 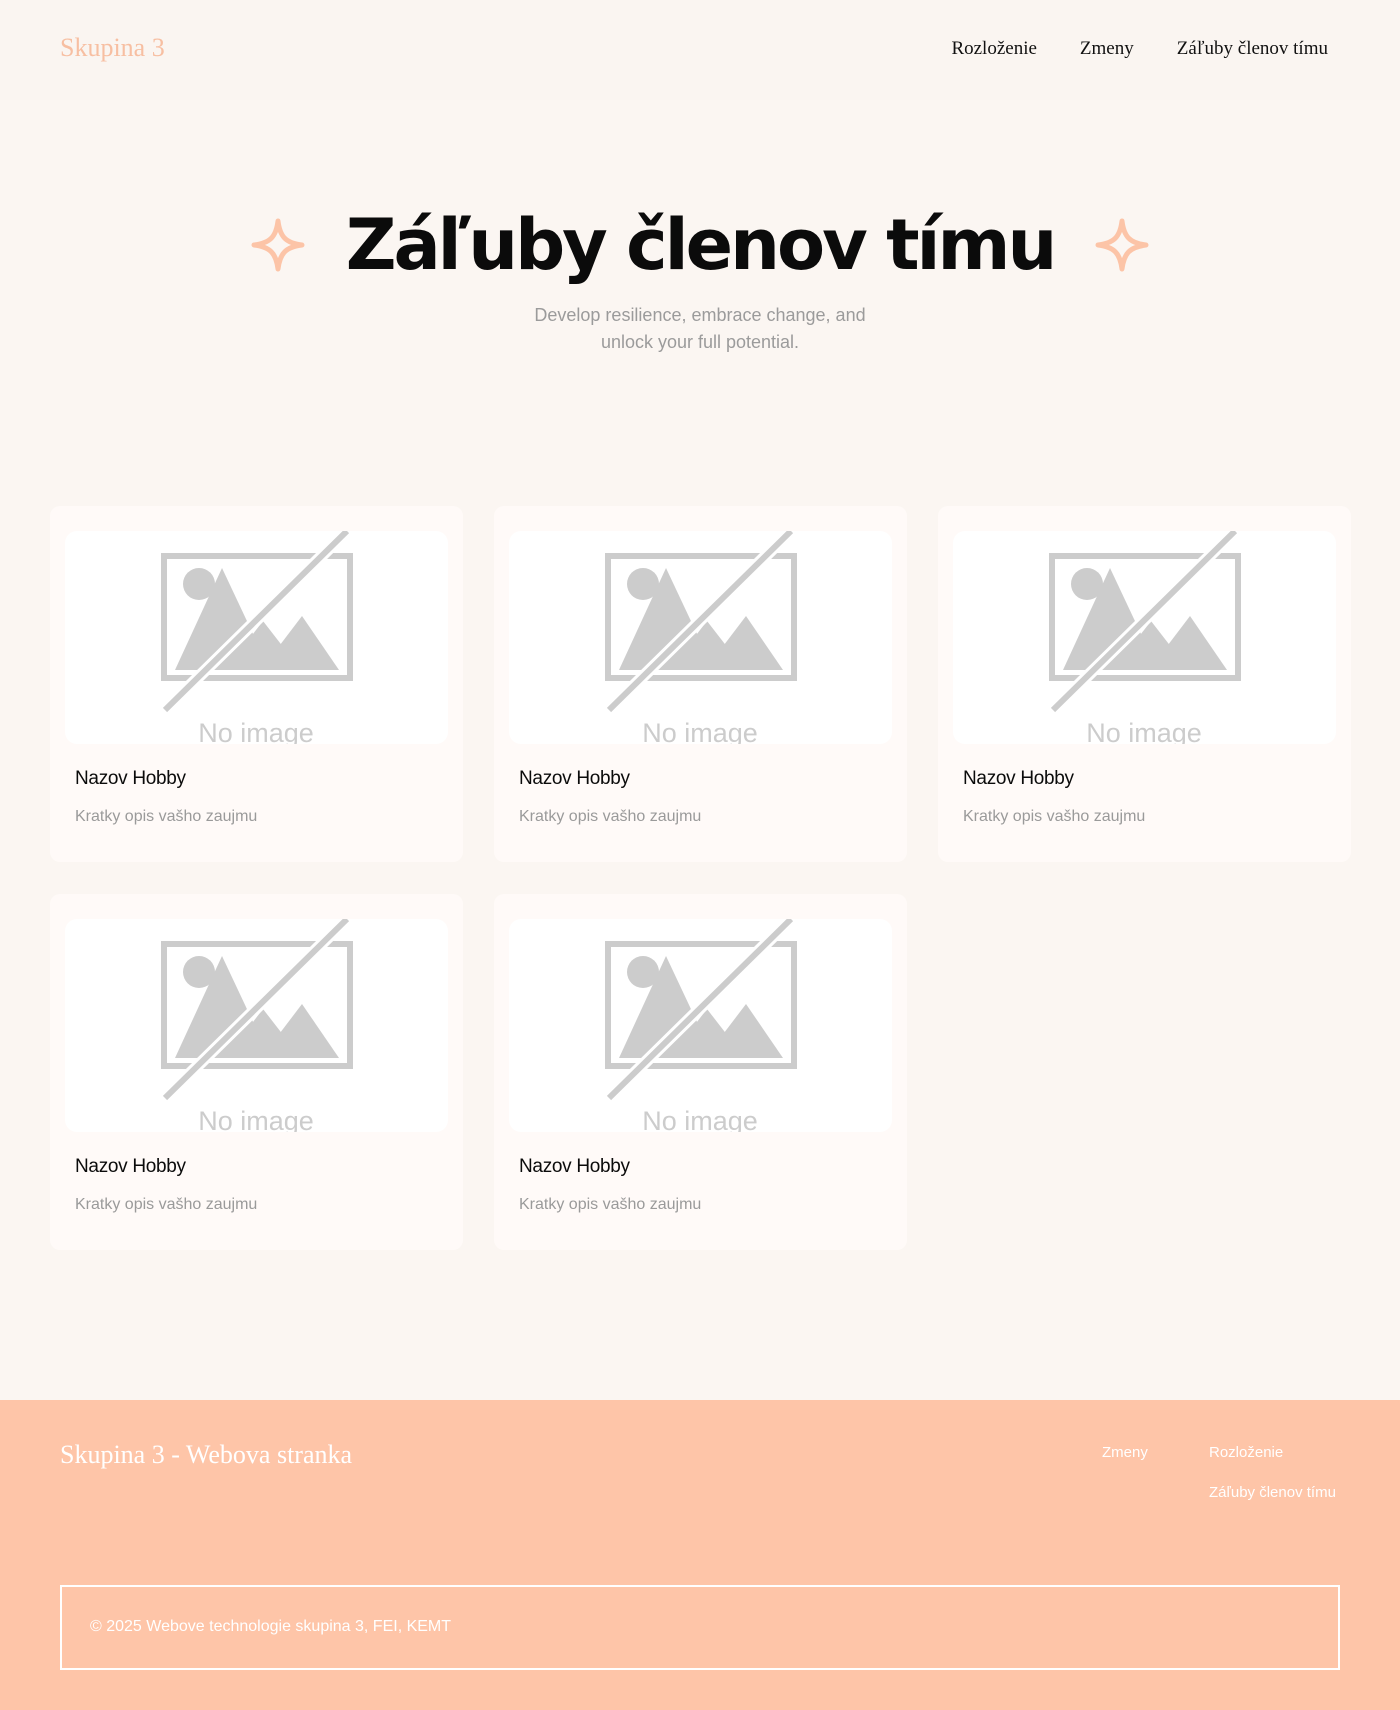 I want to click on hero-subtitle-line1: Develop resilience, embrace change, and, so click(x=700, y=315).